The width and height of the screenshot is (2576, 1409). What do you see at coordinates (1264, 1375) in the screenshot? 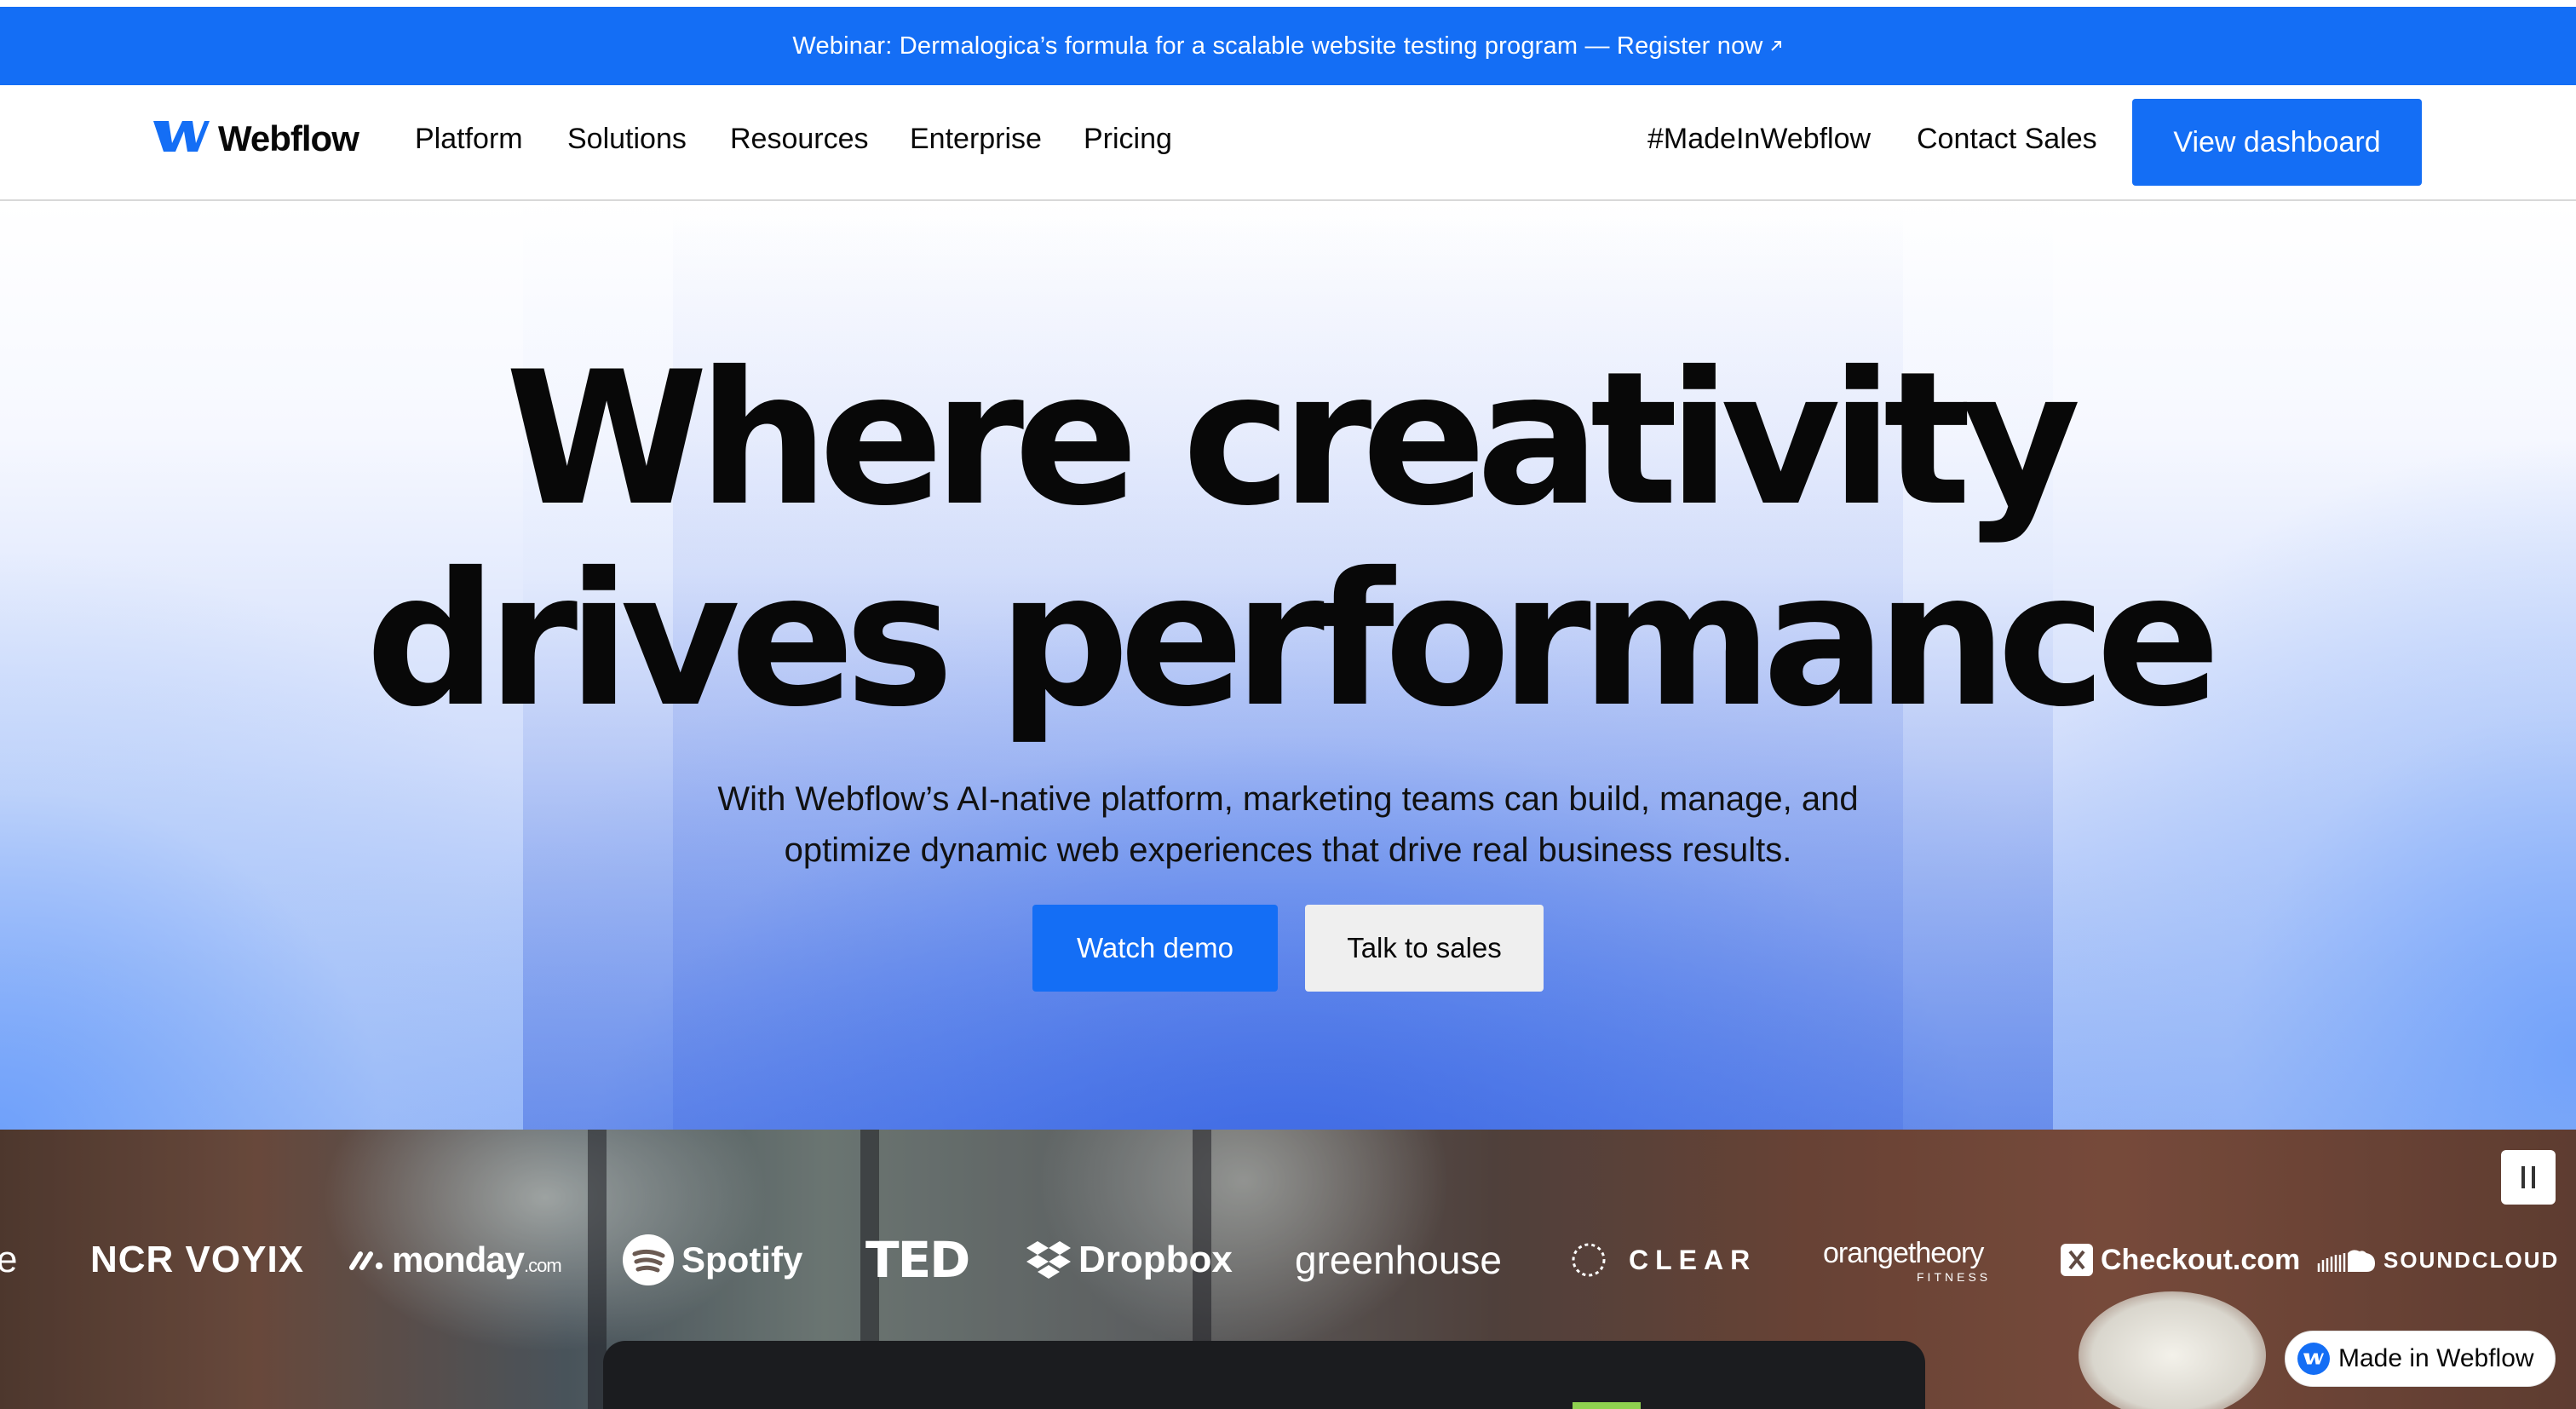
I see `laptop-photo` at bounding box center [1264, 1375].